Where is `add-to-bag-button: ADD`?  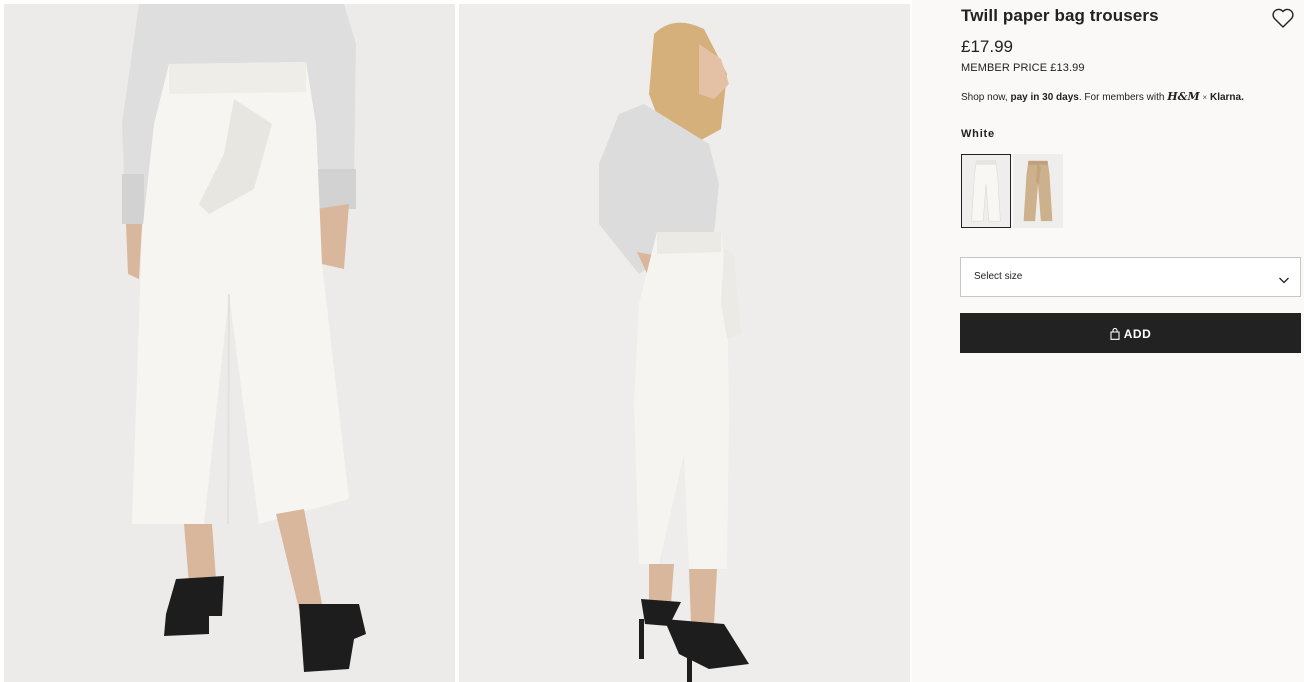 add-to-bag-button: ADD is located at coordinates (1130, 333).